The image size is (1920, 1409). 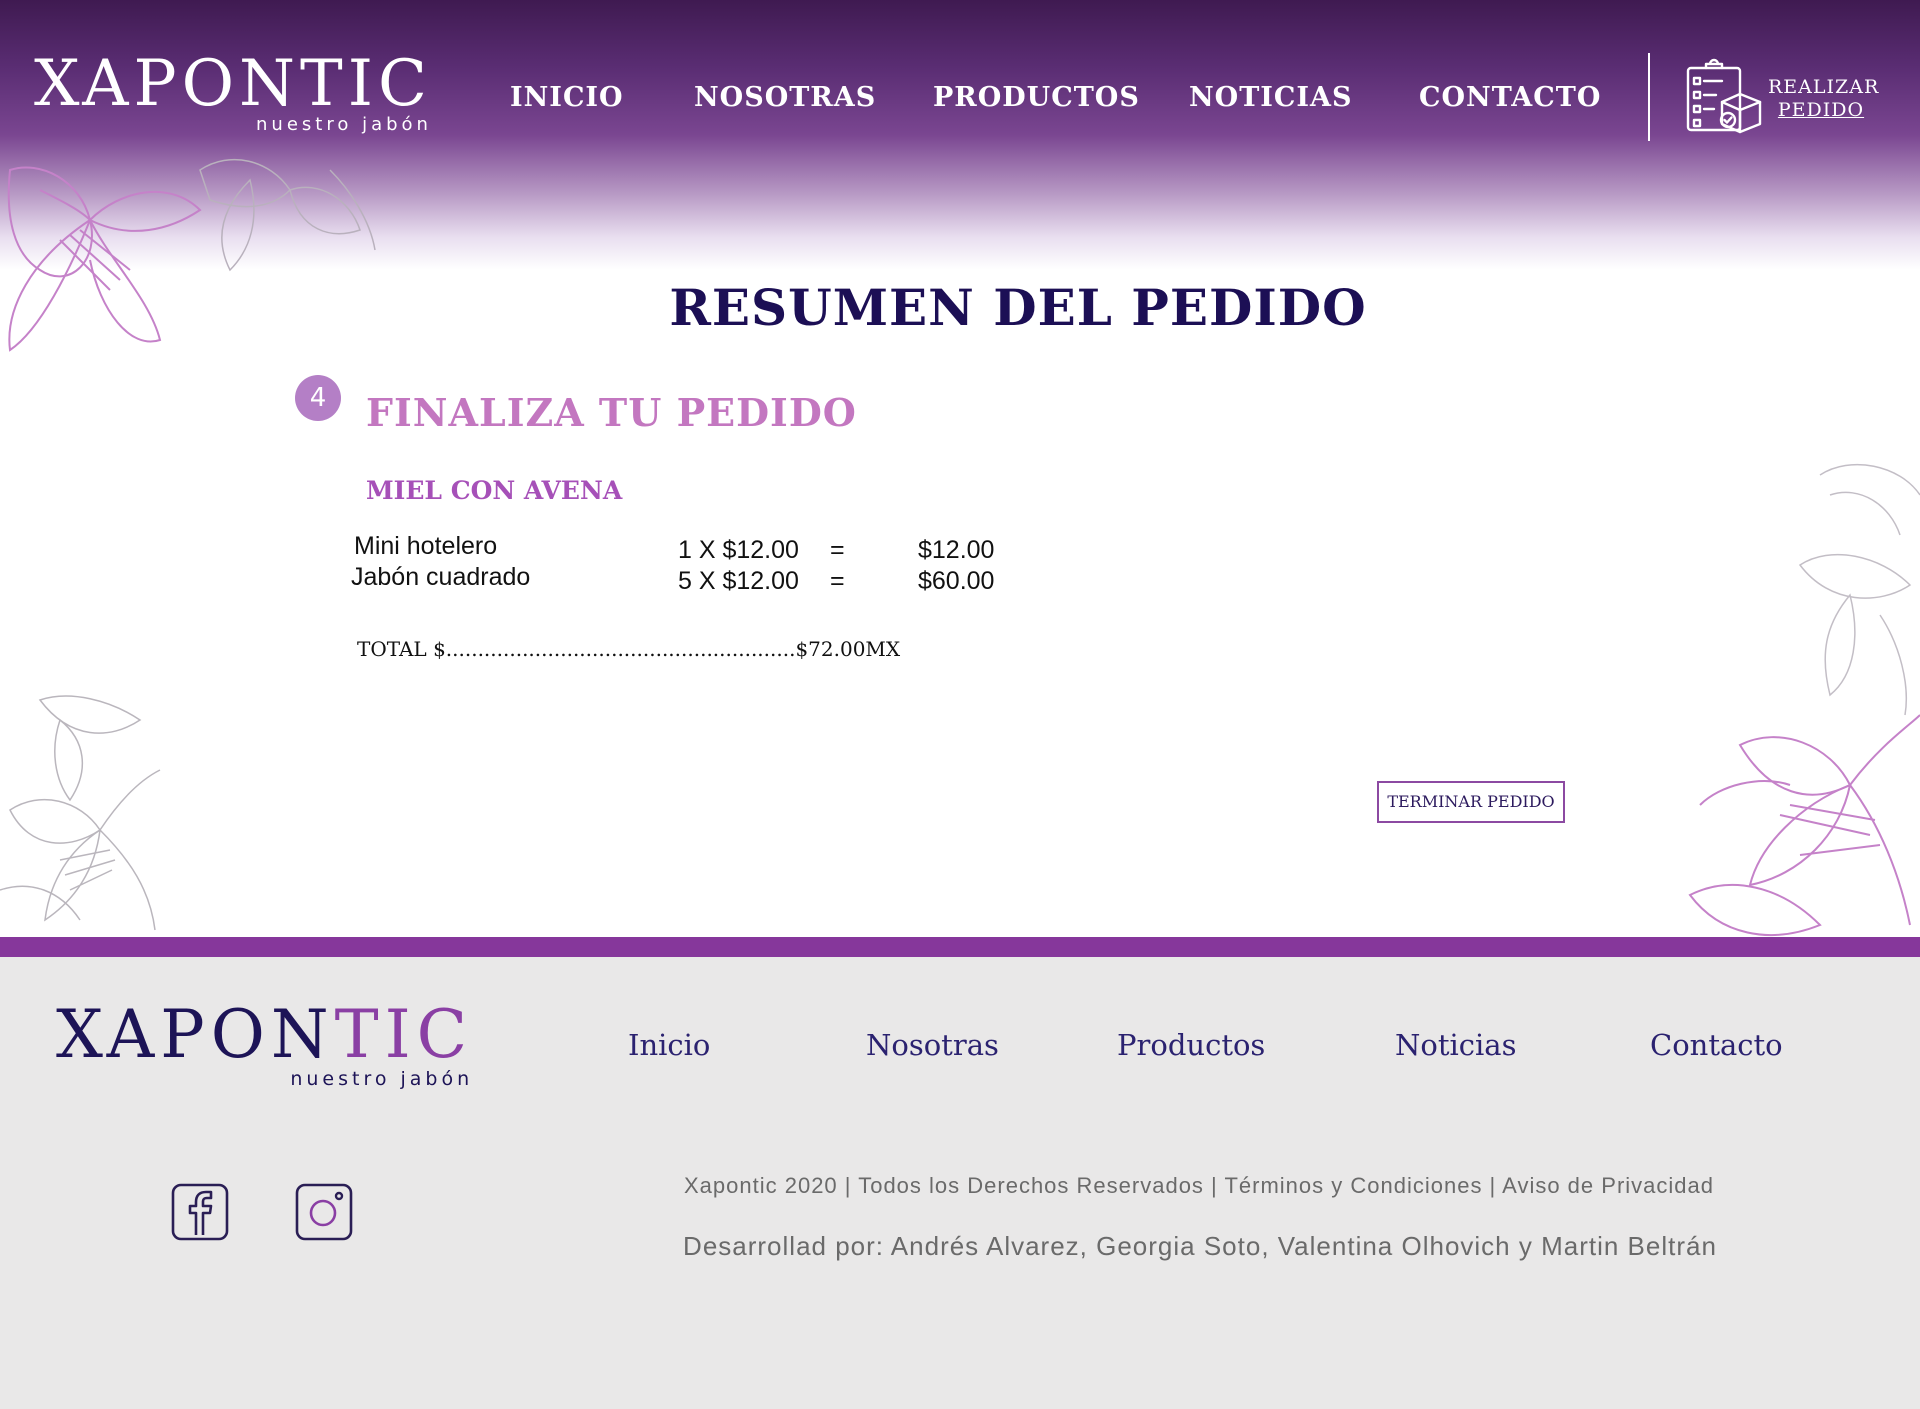 I want to click on item-qty-price: 5 X $12.00, so click(x=738, y=581).